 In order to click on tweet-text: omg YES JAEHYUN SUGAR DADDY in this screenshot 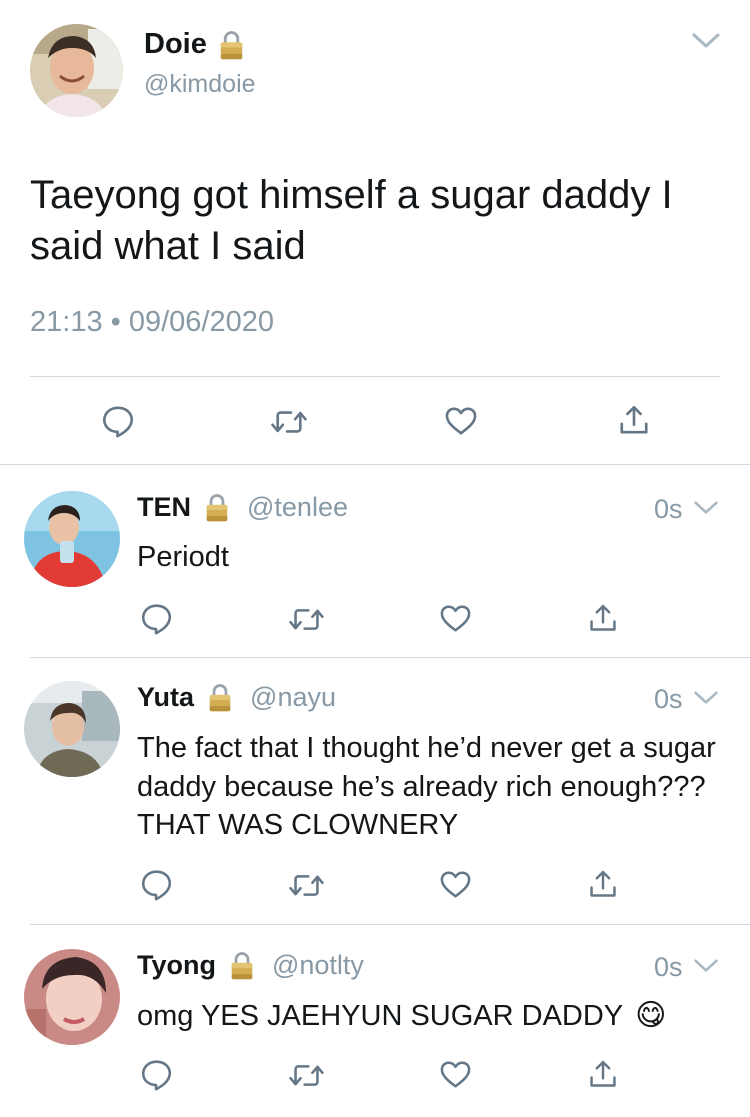, I will do `click(380, 1016)`.